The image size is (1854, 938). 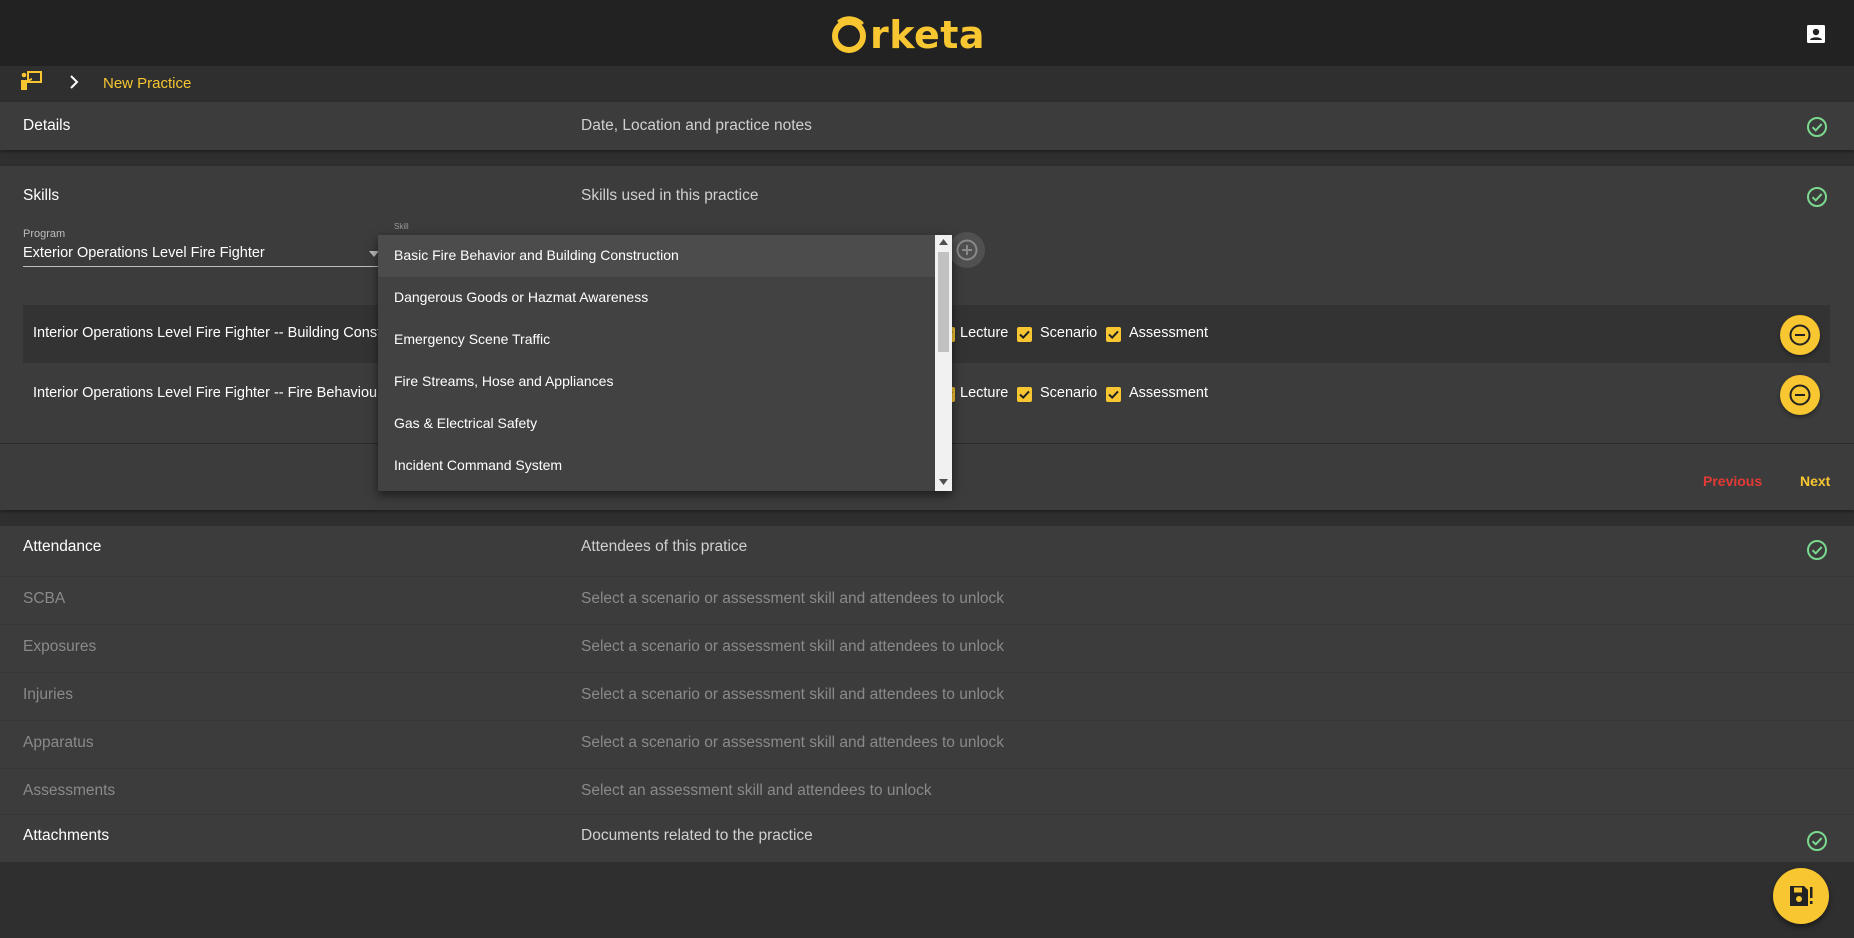 I want to click on app-header: rketa, so click(x=927, y=33).